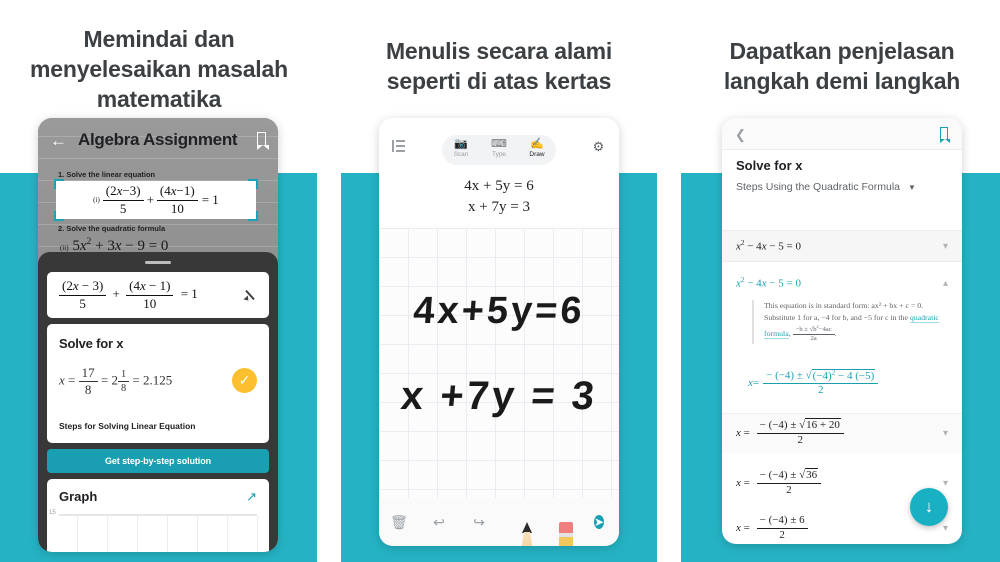  I want to click on down-arrow-icon: ↓, so click(929, 506).